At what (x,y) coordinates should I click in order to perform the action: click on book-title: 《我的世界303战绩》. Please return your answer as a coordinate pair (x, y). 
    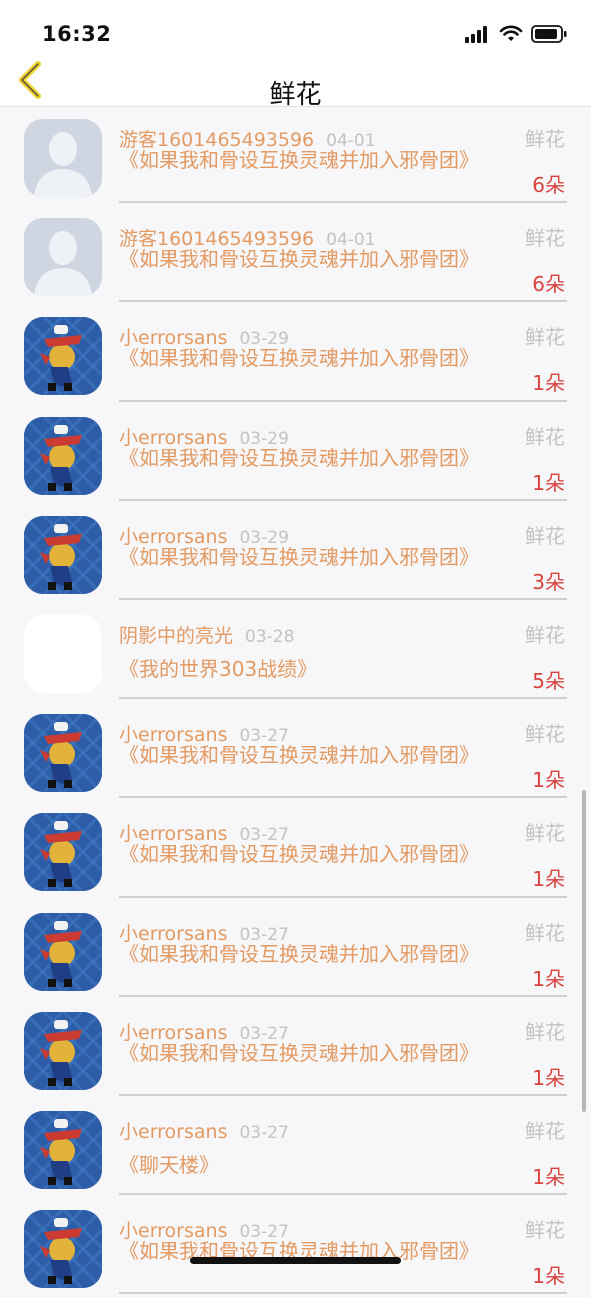
    Looking at the image, I should click on (309, 669).